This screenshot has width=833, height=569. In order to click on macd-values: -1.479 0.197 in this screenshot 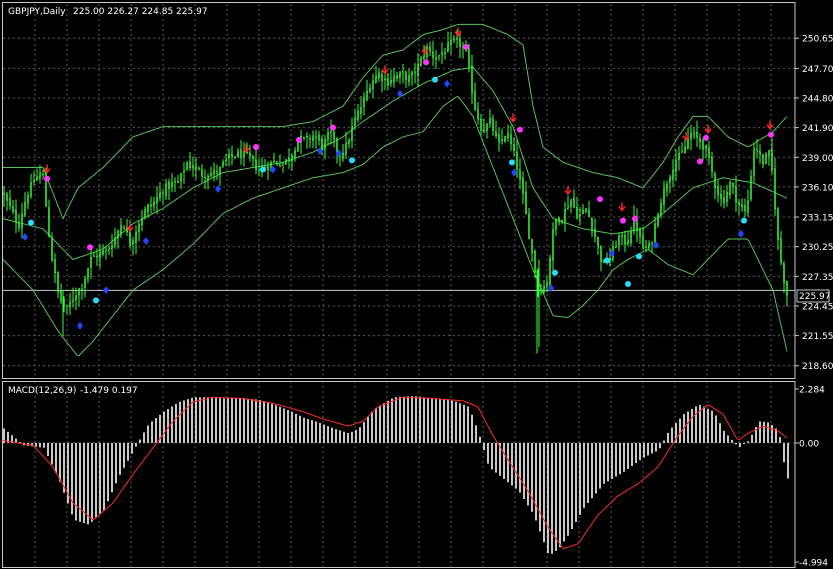, I will do `click(109, 391)`.